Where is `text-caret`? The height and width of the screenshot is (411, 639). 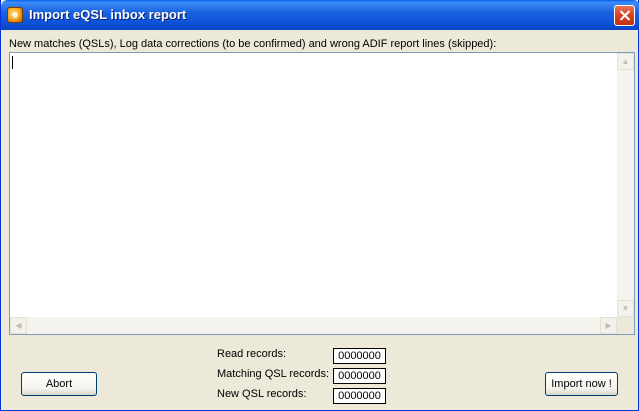 text-caret is located at coordinates (12, 62).